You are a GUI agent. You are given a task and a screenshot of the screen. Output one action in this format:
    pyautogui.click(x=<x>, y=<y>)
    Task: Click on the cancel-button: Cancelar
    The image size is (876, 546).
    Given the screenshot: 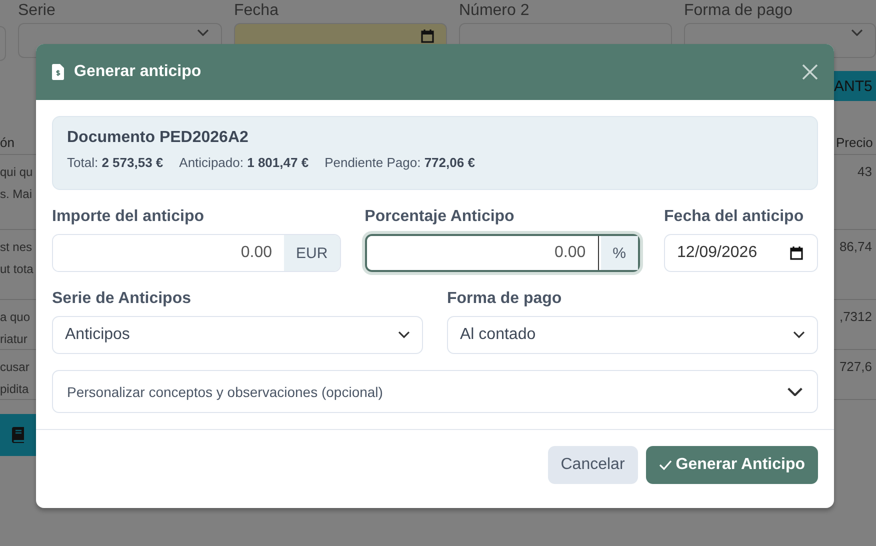 What is the action you would take?
    pyautogui.click(x=593, y=465)
    